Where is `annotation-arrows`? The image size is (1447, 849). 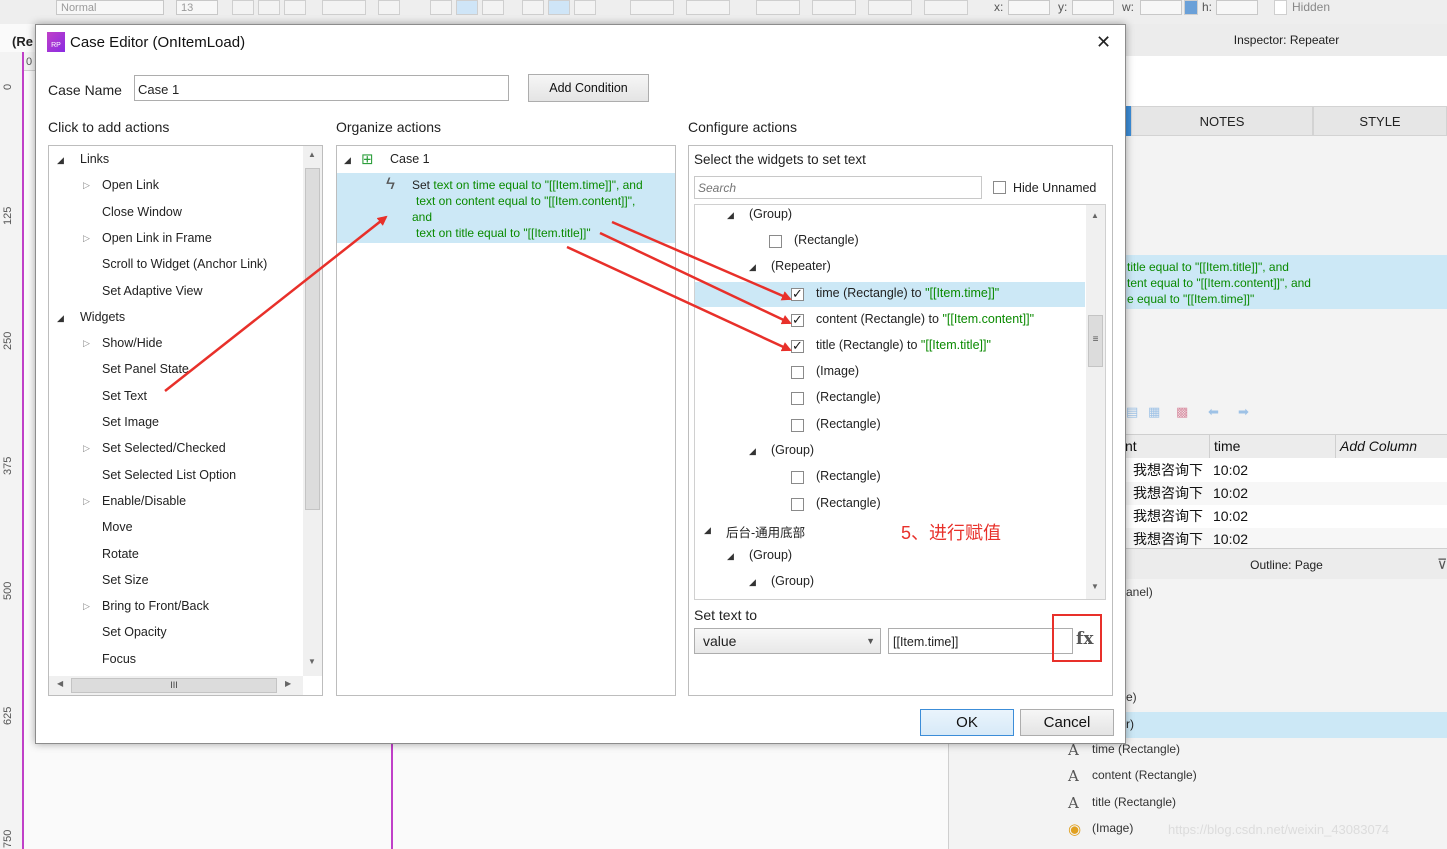 annotation-arrows is located at coordinates (478, 303).